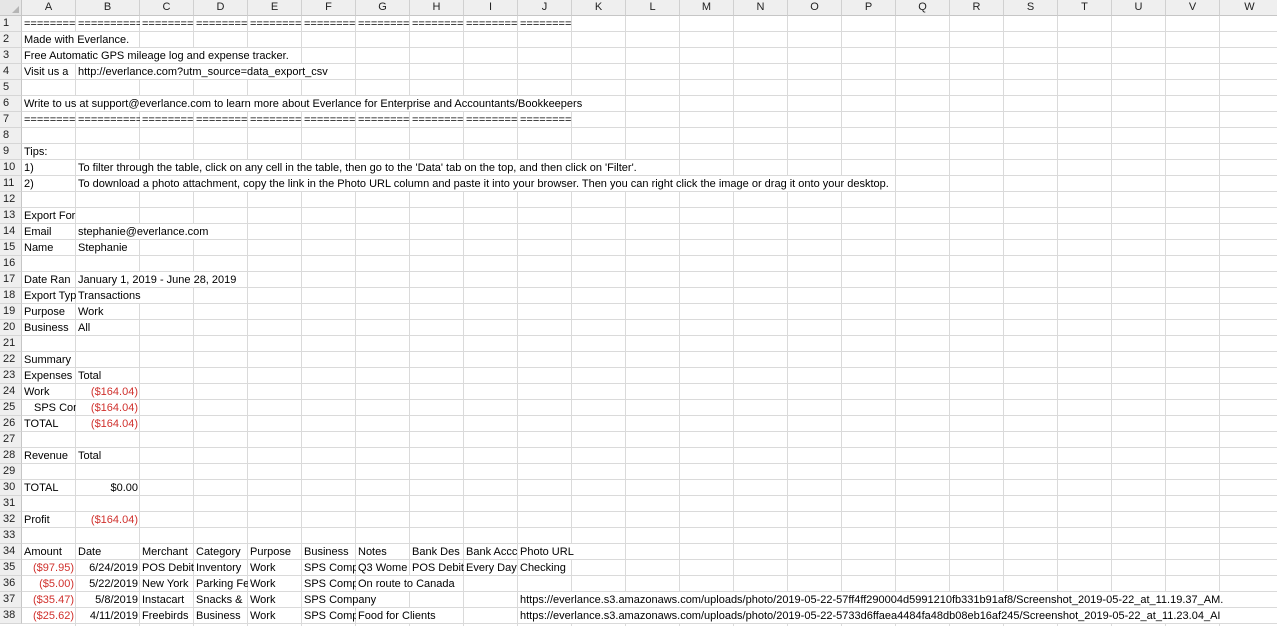 This screenshot has height=626, width=1277. Describe the element at coordinates (11, 24) in the screenshot. I see `row-header-1: 1` at that location.